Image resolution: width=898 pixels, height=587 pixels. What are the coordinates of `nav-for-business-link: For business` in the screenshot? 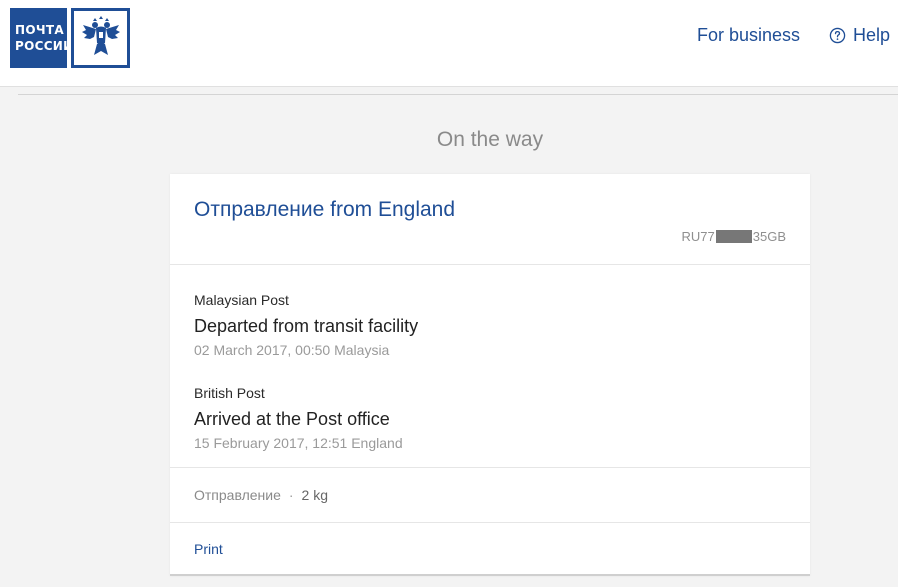 It's located at (748, 35).